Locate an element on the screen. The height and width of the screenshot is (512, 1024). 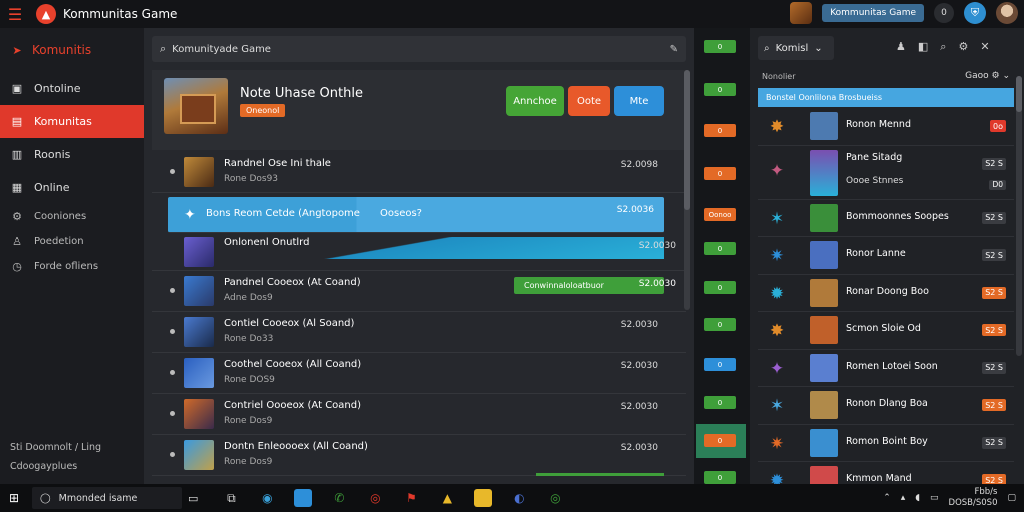
item-name: Romon Boint Boy is located at coordinates (887, 441).